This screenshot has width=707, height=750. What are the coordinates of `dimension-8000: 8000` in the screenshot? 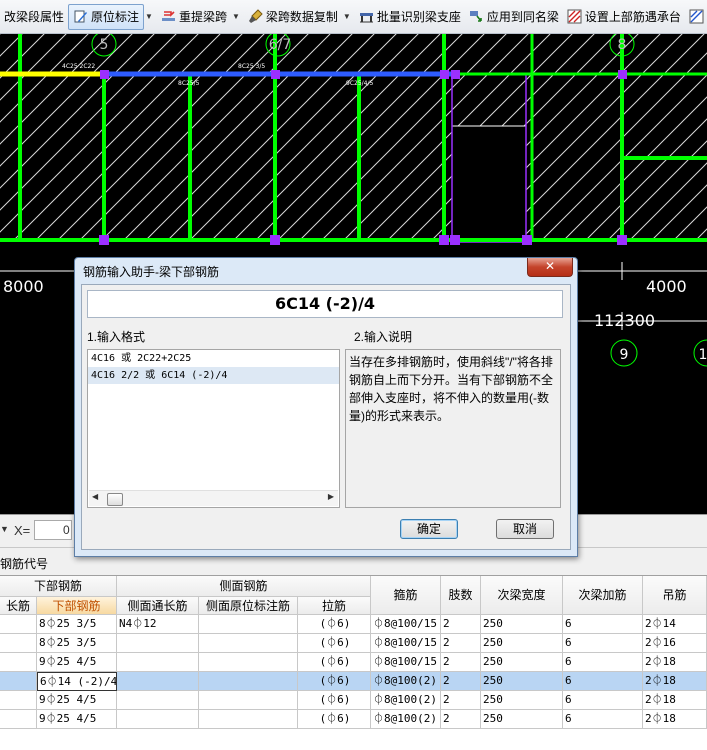 It's located at (23, 286).